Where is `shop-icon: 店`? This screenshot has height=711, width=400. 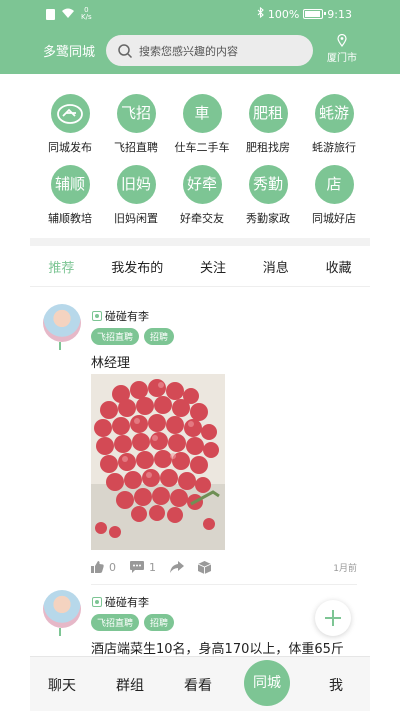
shop-icon: 店 is located at coordinates (334, 184).